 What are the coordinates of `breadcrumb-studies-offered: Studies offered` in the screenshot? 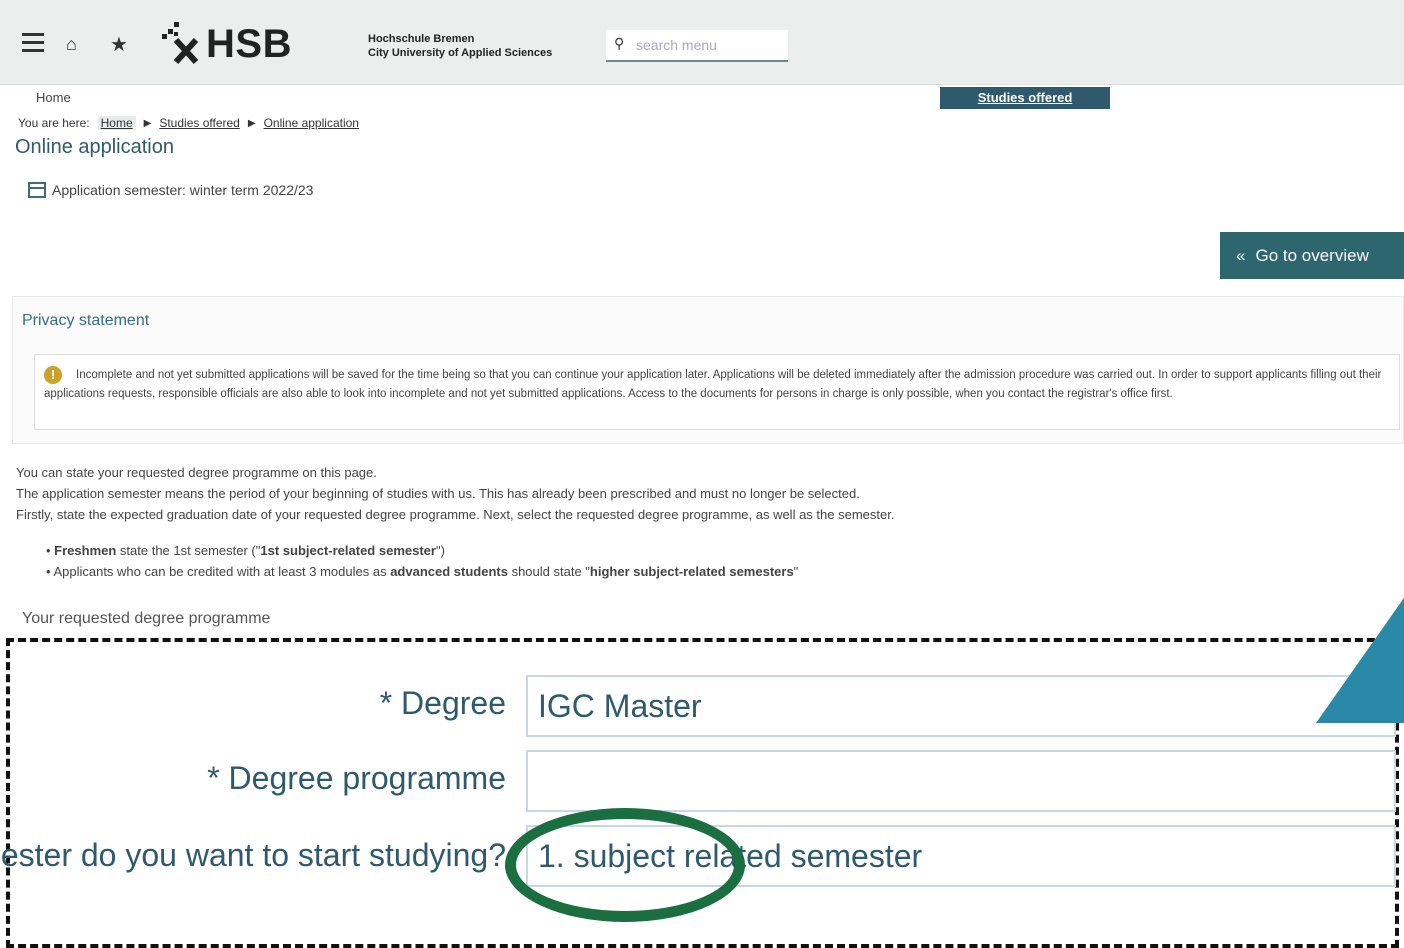 It's located at (199, 123).